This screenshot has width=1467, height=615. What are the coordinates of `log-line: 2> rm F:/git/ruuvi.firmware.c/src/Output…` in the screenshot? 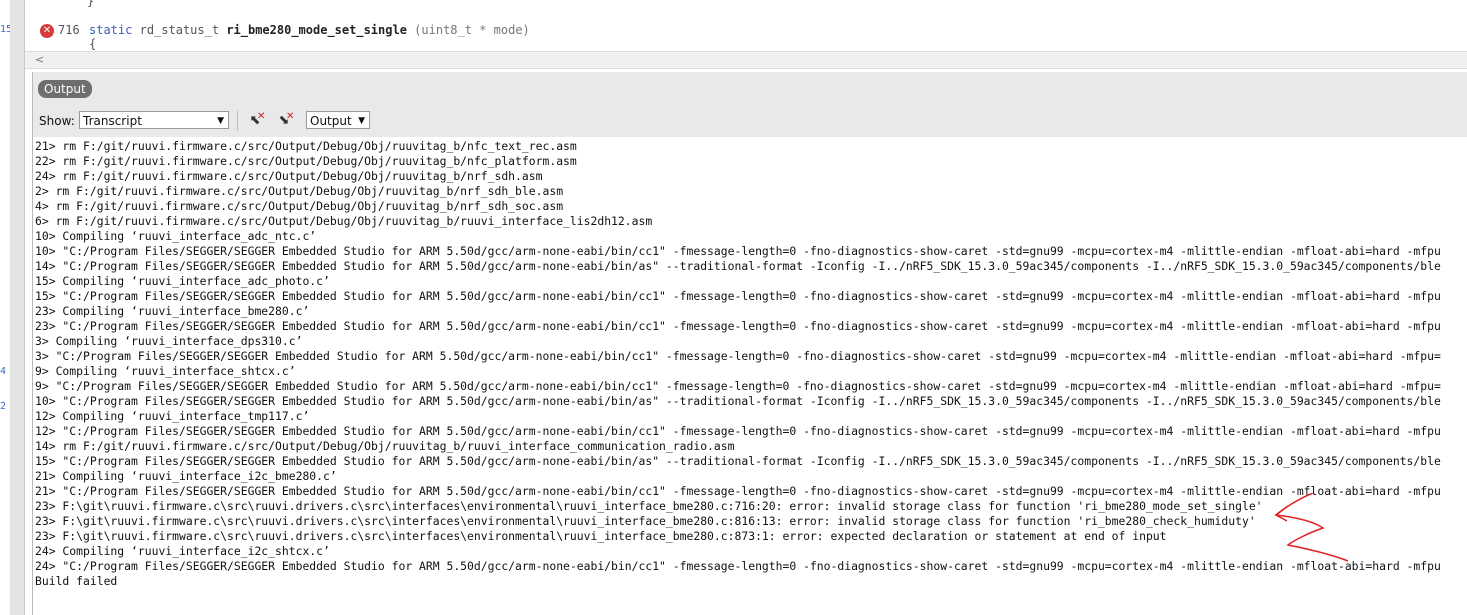 It's located at (299, 191).